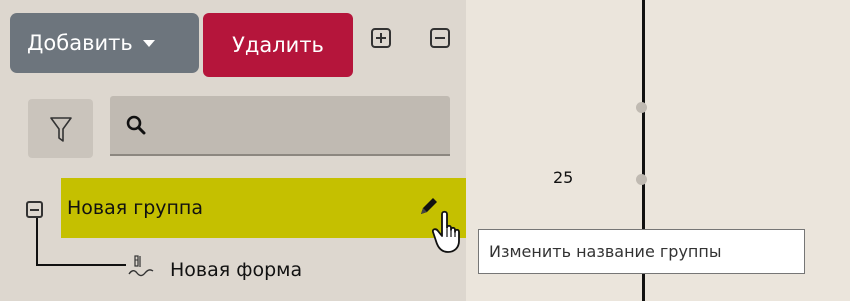  Describe the element at coordinates (81, 265) in the screenshot. I see `tree-connector-horizontal` at that location.